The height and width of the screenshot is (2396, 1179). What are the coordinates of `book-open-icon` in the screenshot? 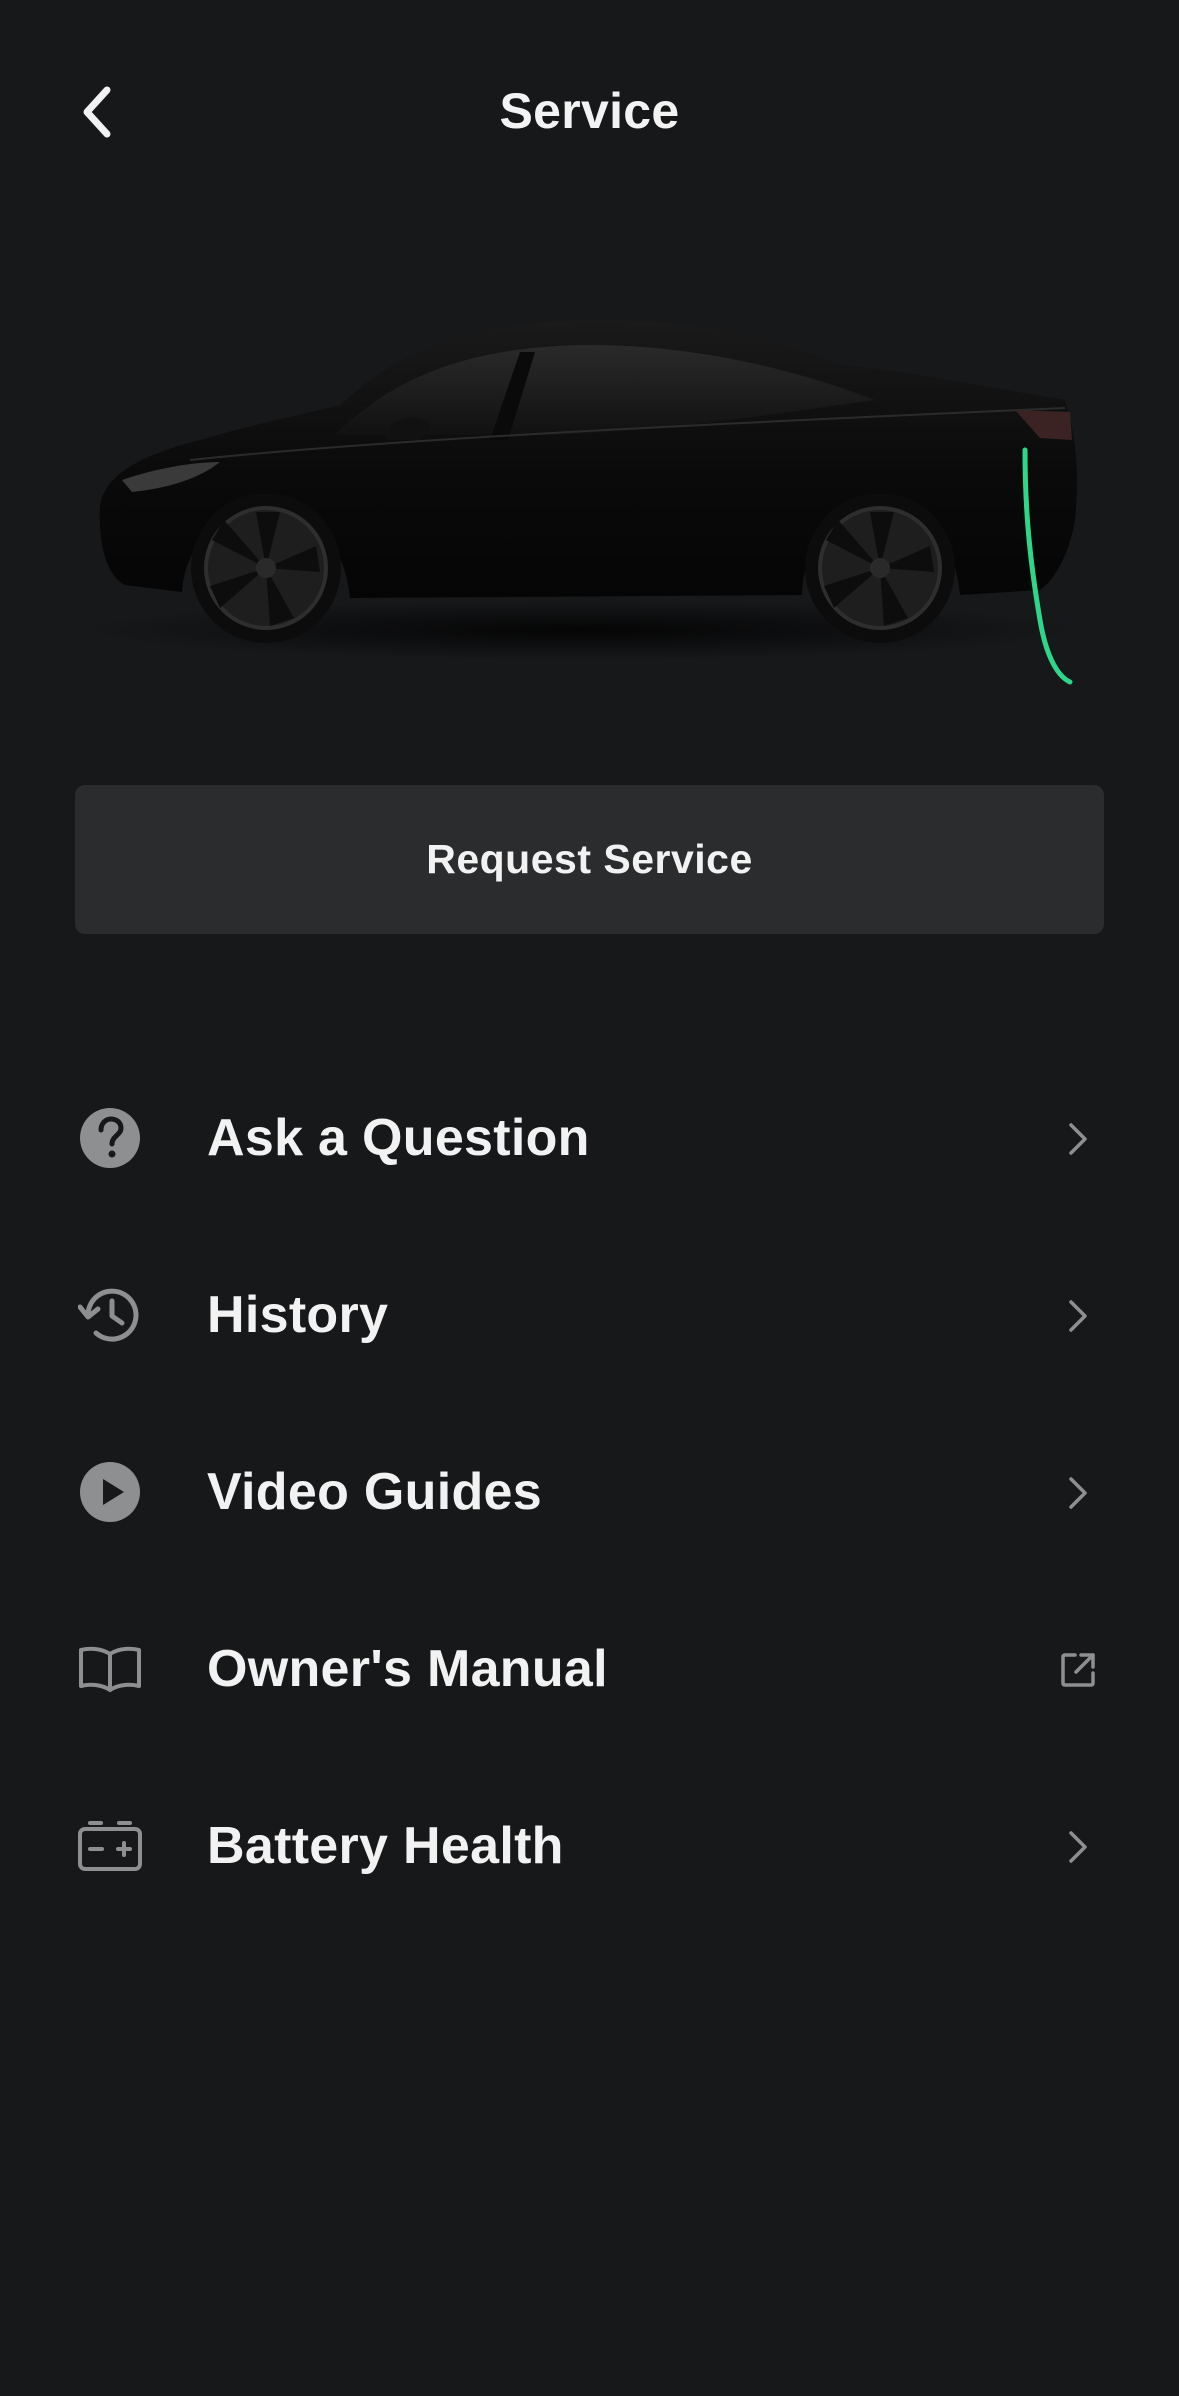 It's located at (110, 1669).